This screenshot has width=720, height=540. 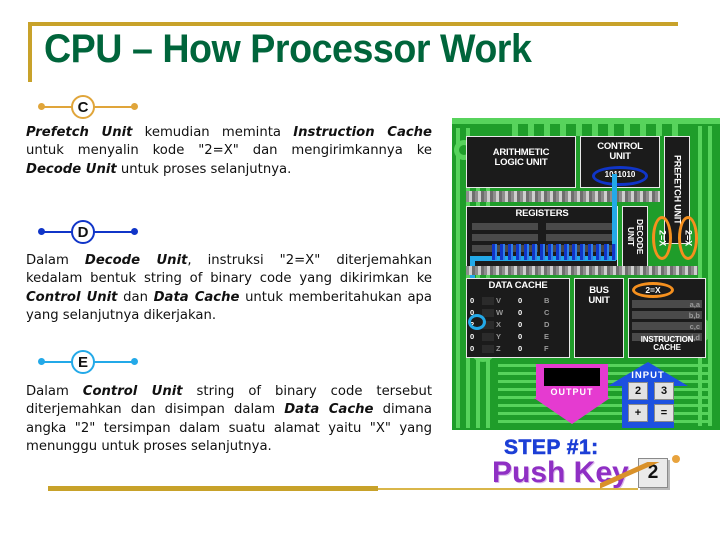 What do you see at coordinates (204, 169) in the screenshot?
I see `body-text: untuk proses selanjutnya.` at bounding box center [204, 169].